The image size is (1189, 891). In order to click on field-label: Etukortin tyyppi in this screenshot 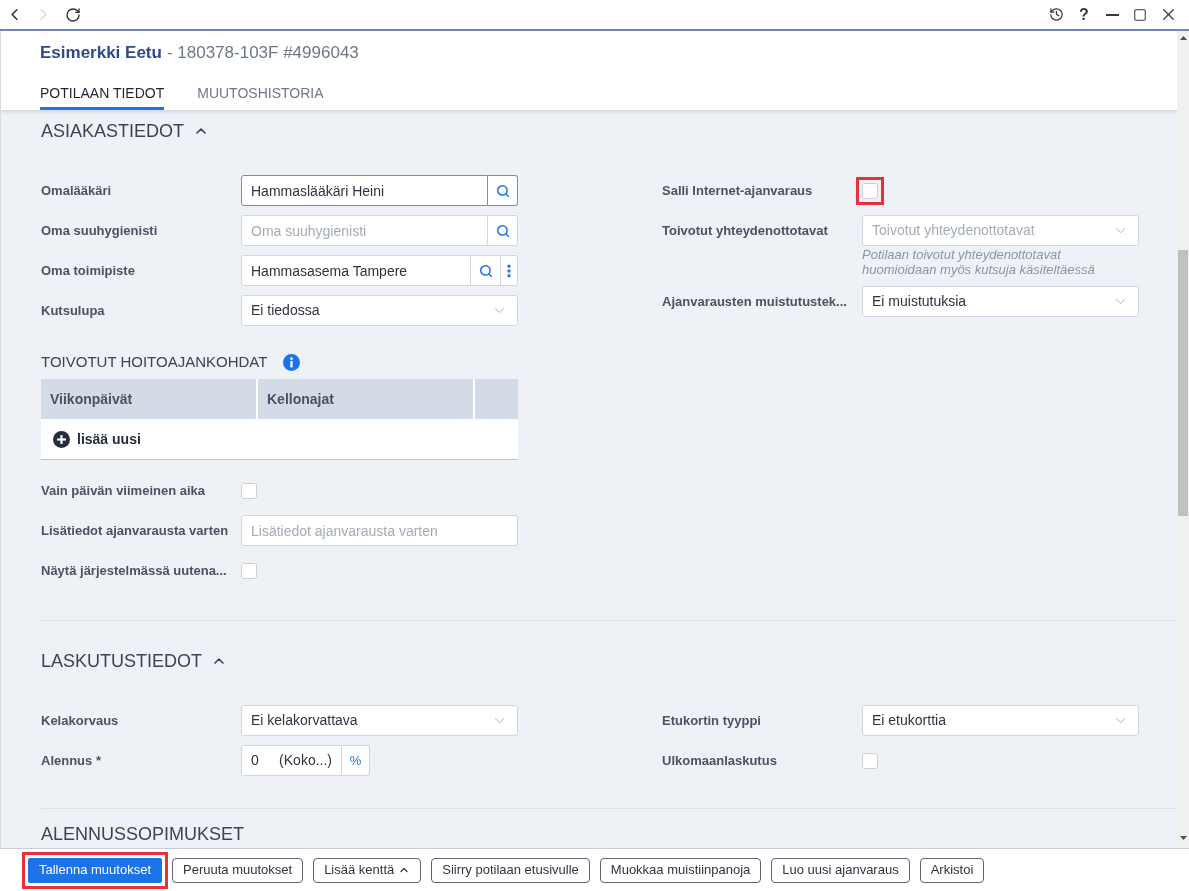, I will do `click(712, 720)`.